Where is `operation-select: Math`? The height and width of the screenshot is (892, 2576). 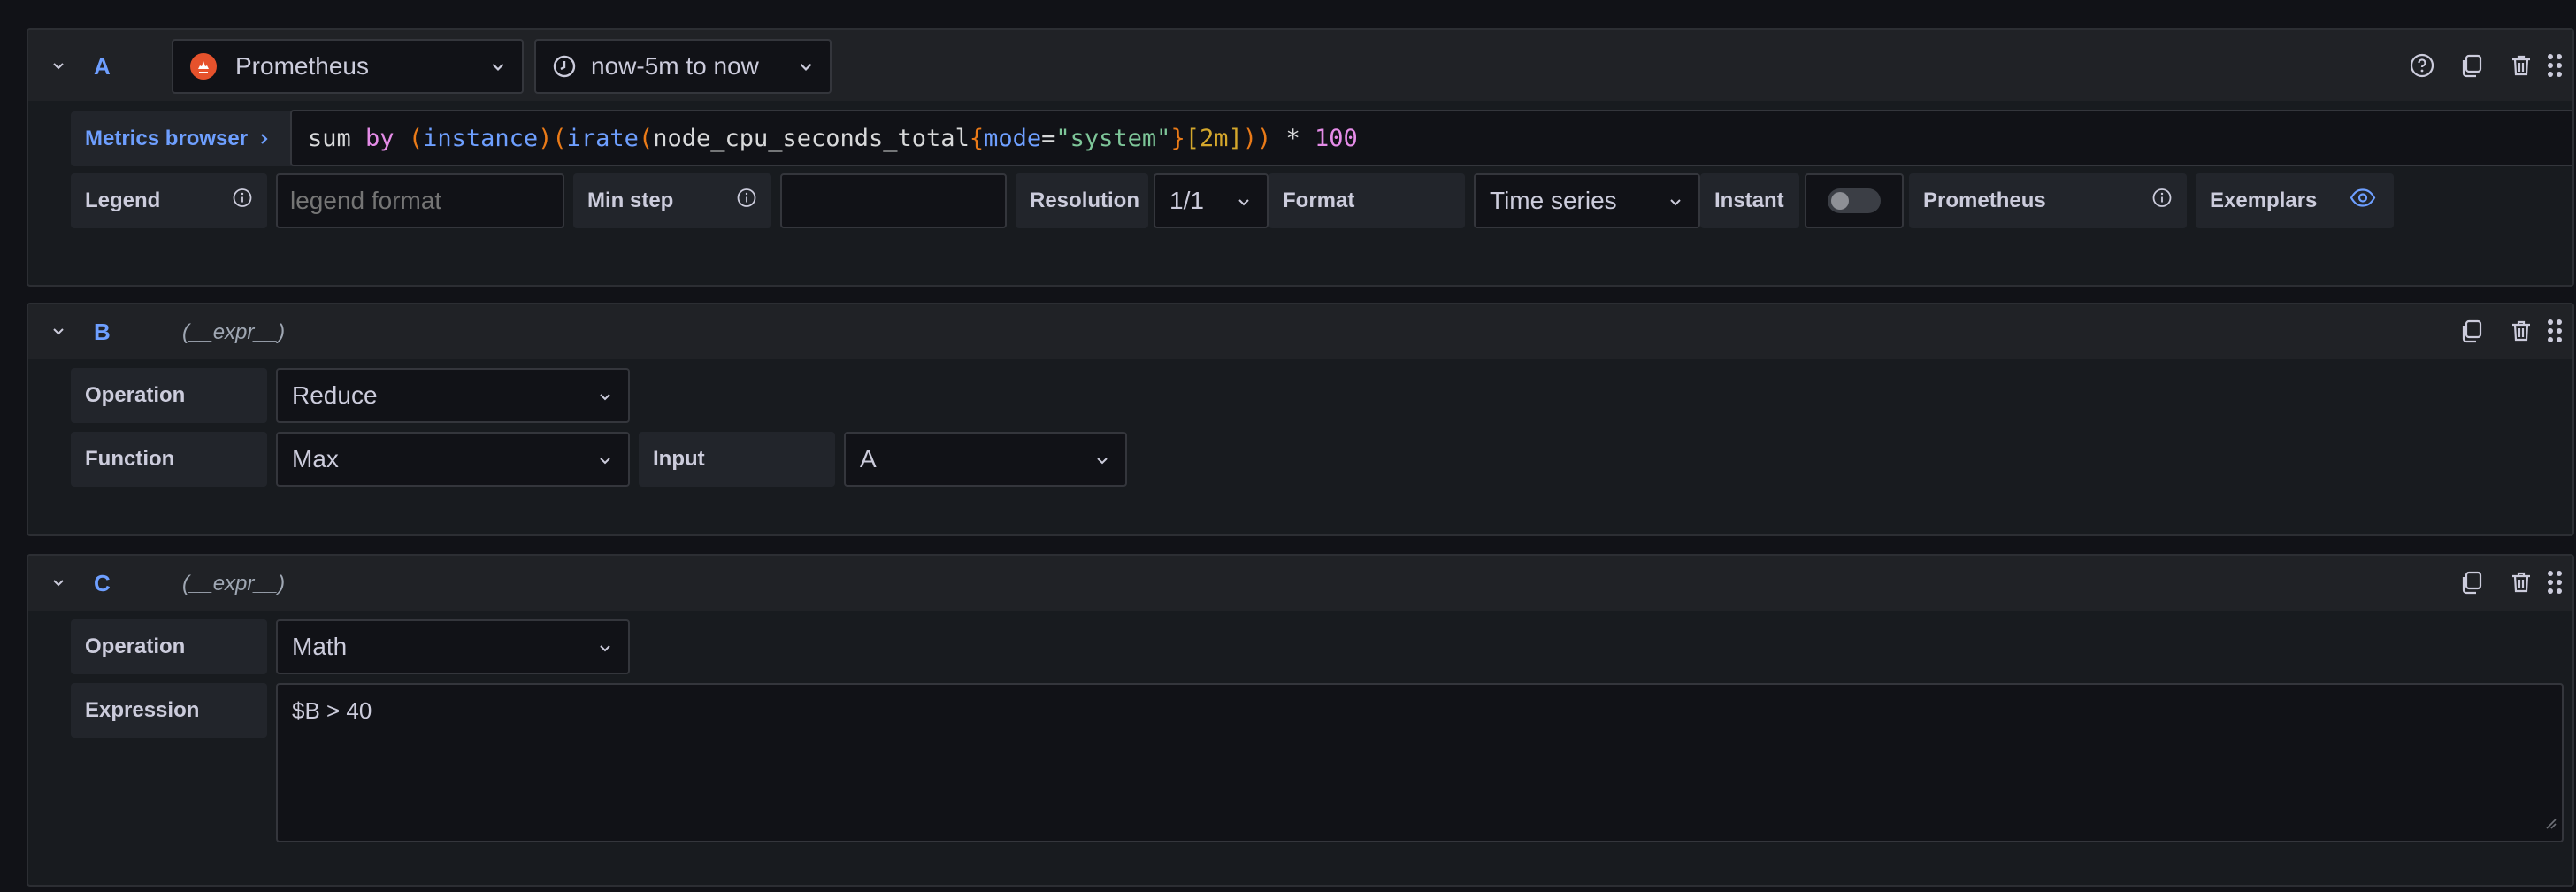
operation-select: Math is located at coordinates (453, 646).